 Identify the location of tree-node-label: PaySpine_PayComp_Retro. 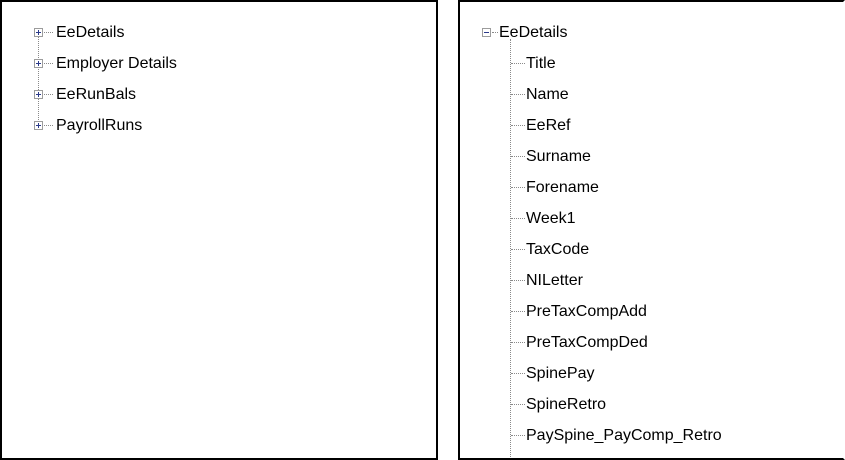
(624, 435).